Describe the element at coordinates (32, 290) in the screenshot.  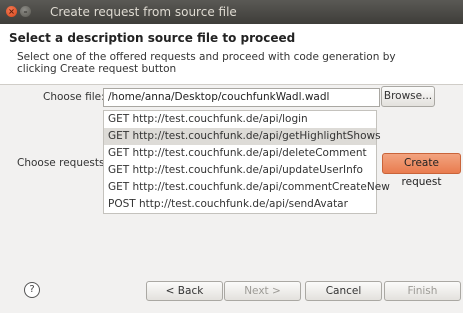
I see `question-circle-icon: ?` at that location.